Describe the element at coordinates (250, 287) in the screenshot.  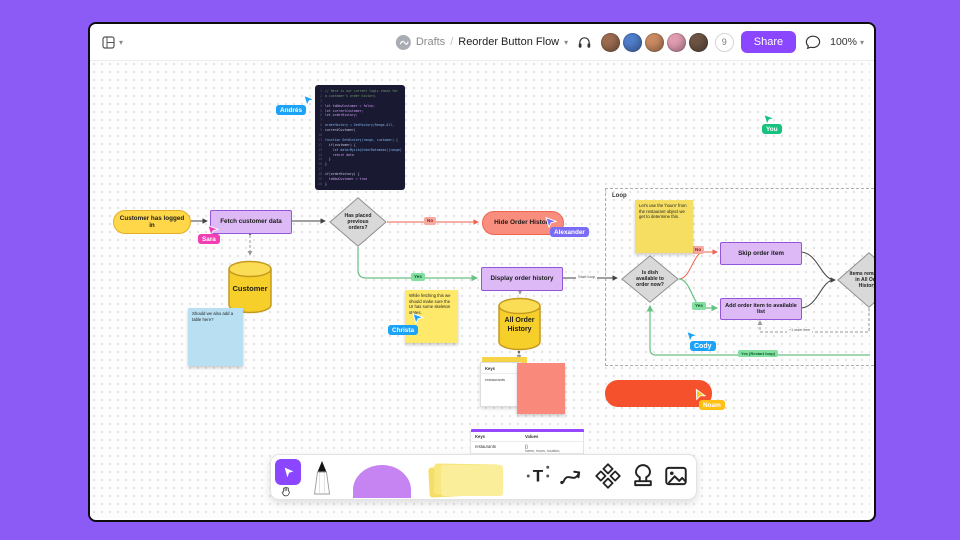
I see `database-customer: Customer` at that location.